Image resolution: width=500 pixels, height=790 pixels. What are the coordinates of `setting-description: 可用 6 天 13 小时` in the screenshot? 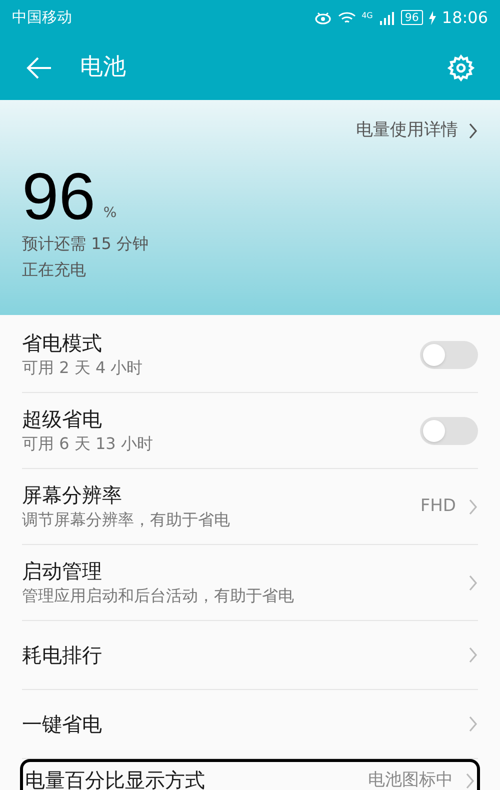 It's located at (87, 444).